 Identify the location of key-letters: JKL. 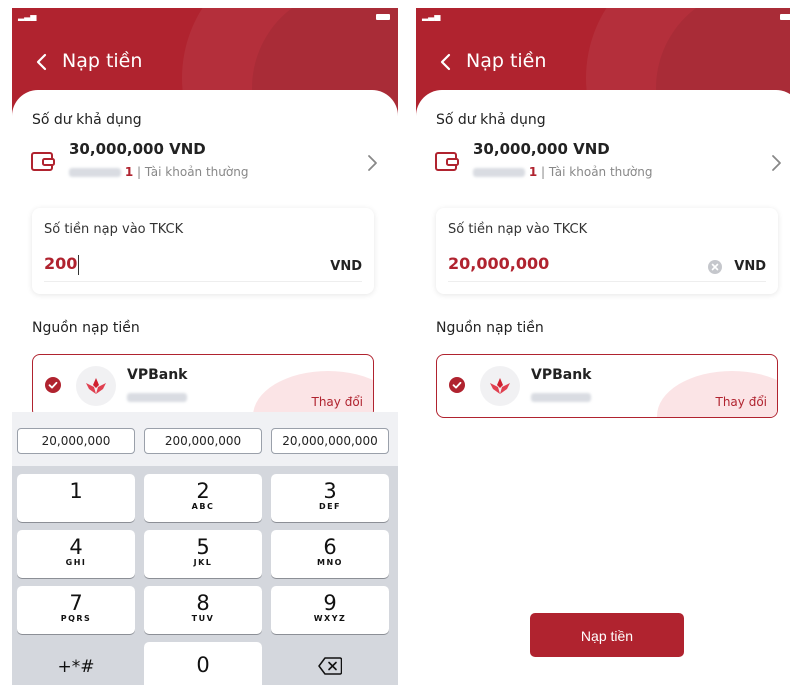
(203, 562).